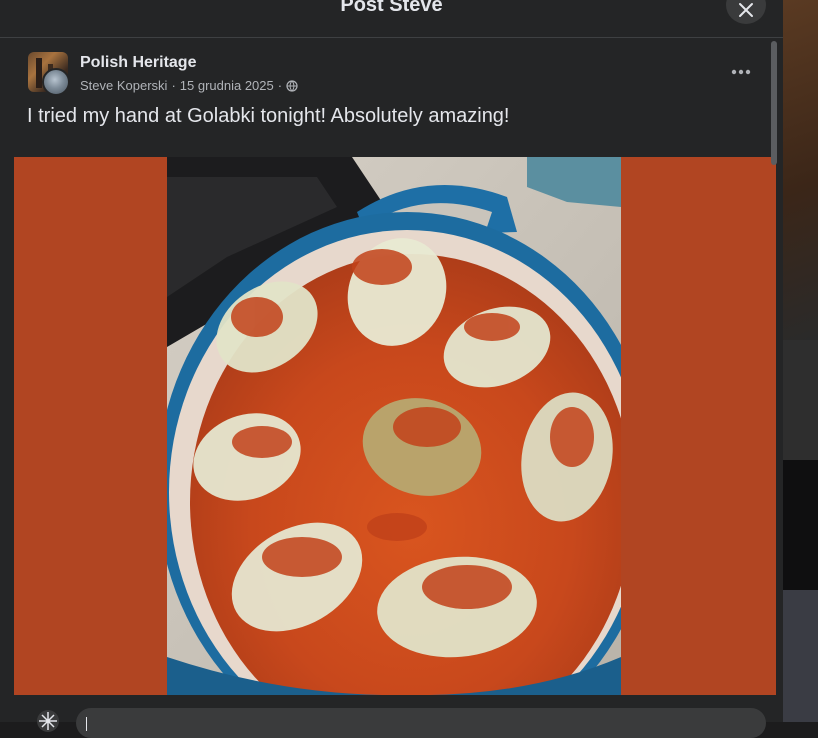 The width and height of the screenshot is (818, 738). I want to click on post-date: 15 grudnia 2025, so click(227, 85).